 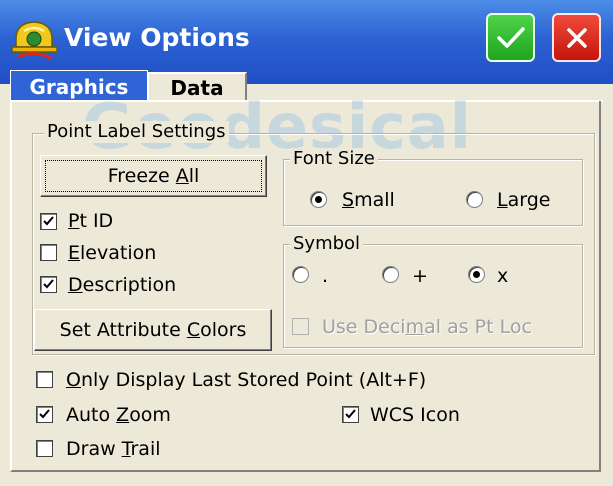 I want to click on set-attribute-colors-button: Set Attribute Colors, so click(x=153, y=330).